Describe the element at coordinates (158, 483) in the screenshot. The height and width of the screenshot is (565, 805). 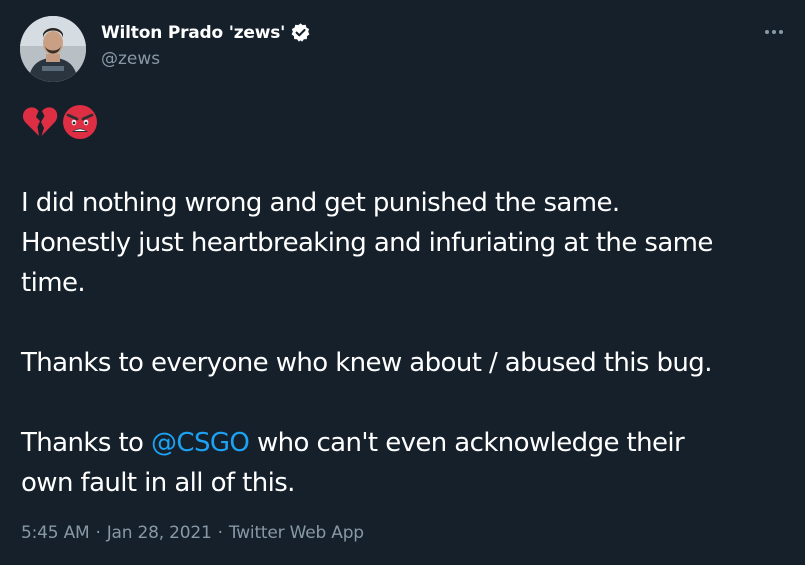
I see `tweet-line: own fault in all of this.` at that location.